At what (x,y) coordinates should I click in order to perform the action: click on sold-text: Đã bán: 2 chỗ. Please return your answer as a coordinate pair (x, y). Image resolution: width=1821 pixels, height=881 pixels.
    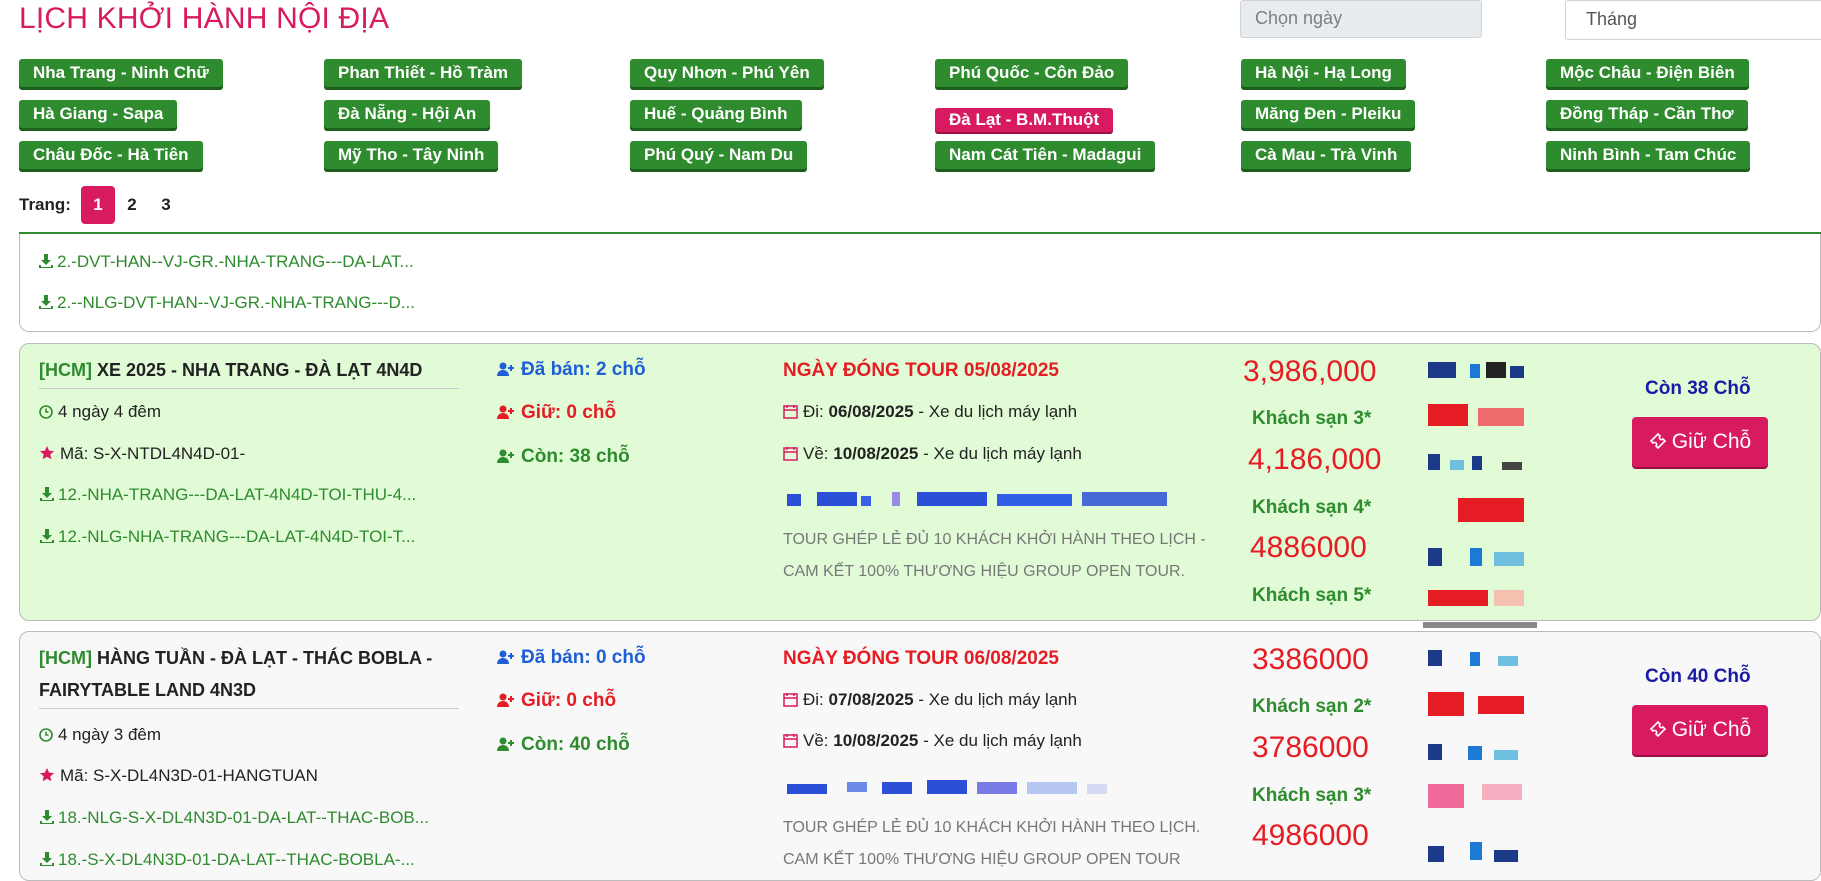
    Looking at the image, I should click on (583, 369).